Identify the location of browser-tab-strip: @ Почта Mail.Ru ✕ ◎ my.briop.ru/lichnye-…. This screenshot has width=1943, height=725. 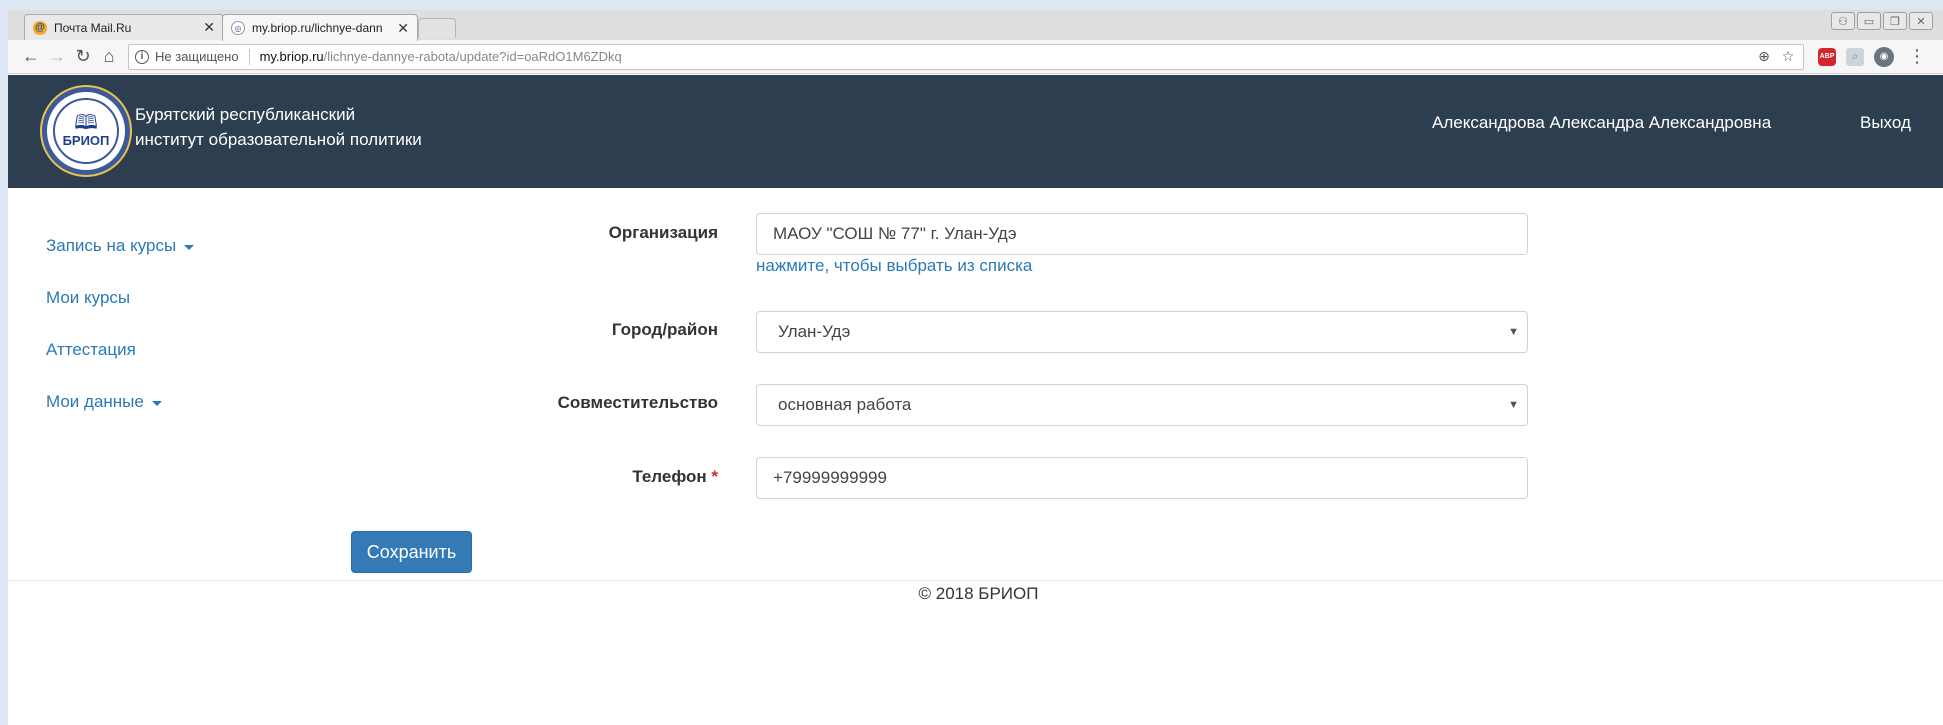
(975, 25).